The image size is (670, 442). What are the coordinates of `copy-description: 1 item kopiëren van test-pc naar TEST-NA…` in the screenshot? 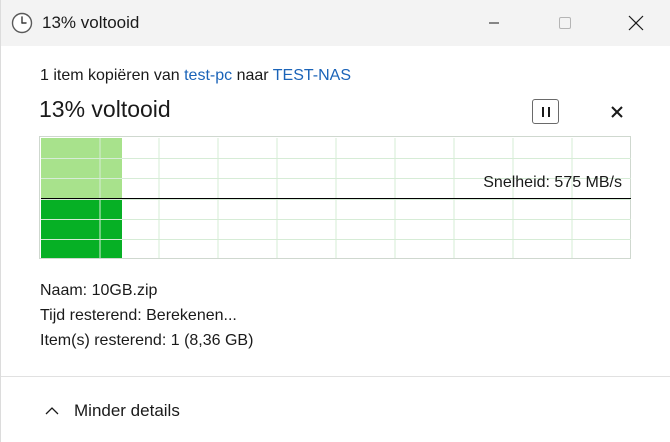 It's located at (195, 76).